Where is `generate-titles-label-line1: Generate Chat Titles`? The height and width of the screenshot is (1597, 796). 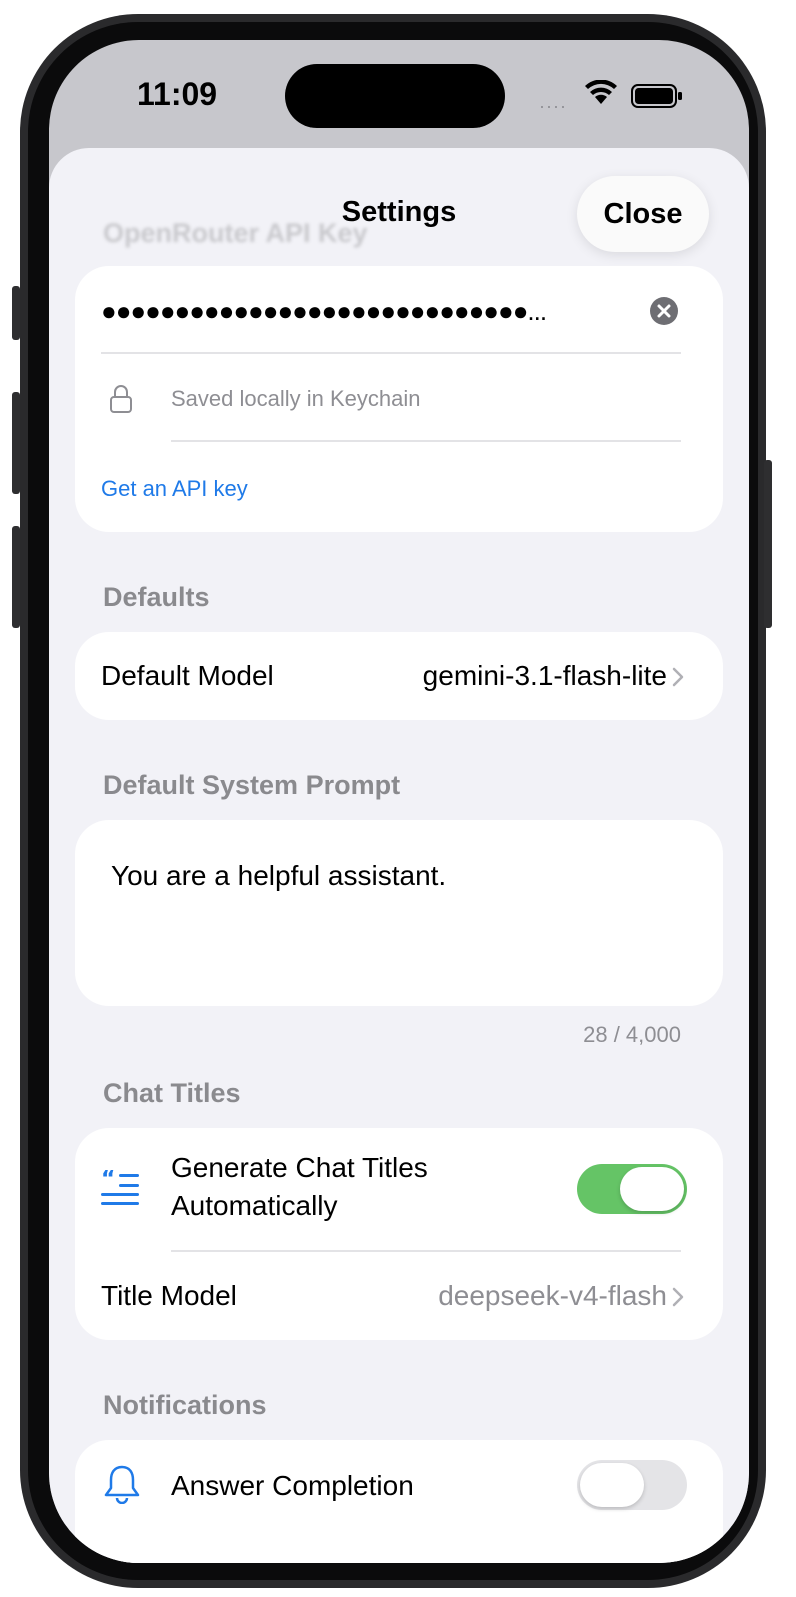
generate-titles-label-line1: Generate Chat Titles is located at coordinates (299, 1167).